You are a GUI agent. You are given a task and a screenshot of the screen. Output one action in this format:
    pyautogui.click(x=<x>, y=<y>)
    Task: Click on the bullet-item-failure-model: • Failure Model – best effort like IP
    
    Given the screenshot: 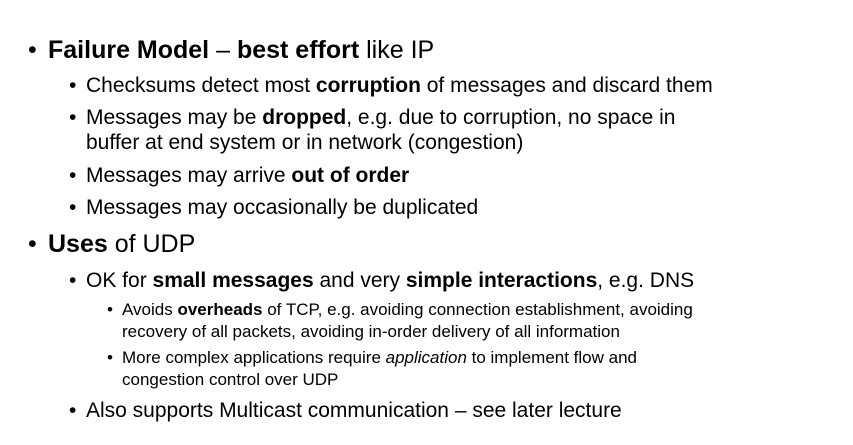 What is the action you would take?
    pyautogui.click(x=231, y=50)
    